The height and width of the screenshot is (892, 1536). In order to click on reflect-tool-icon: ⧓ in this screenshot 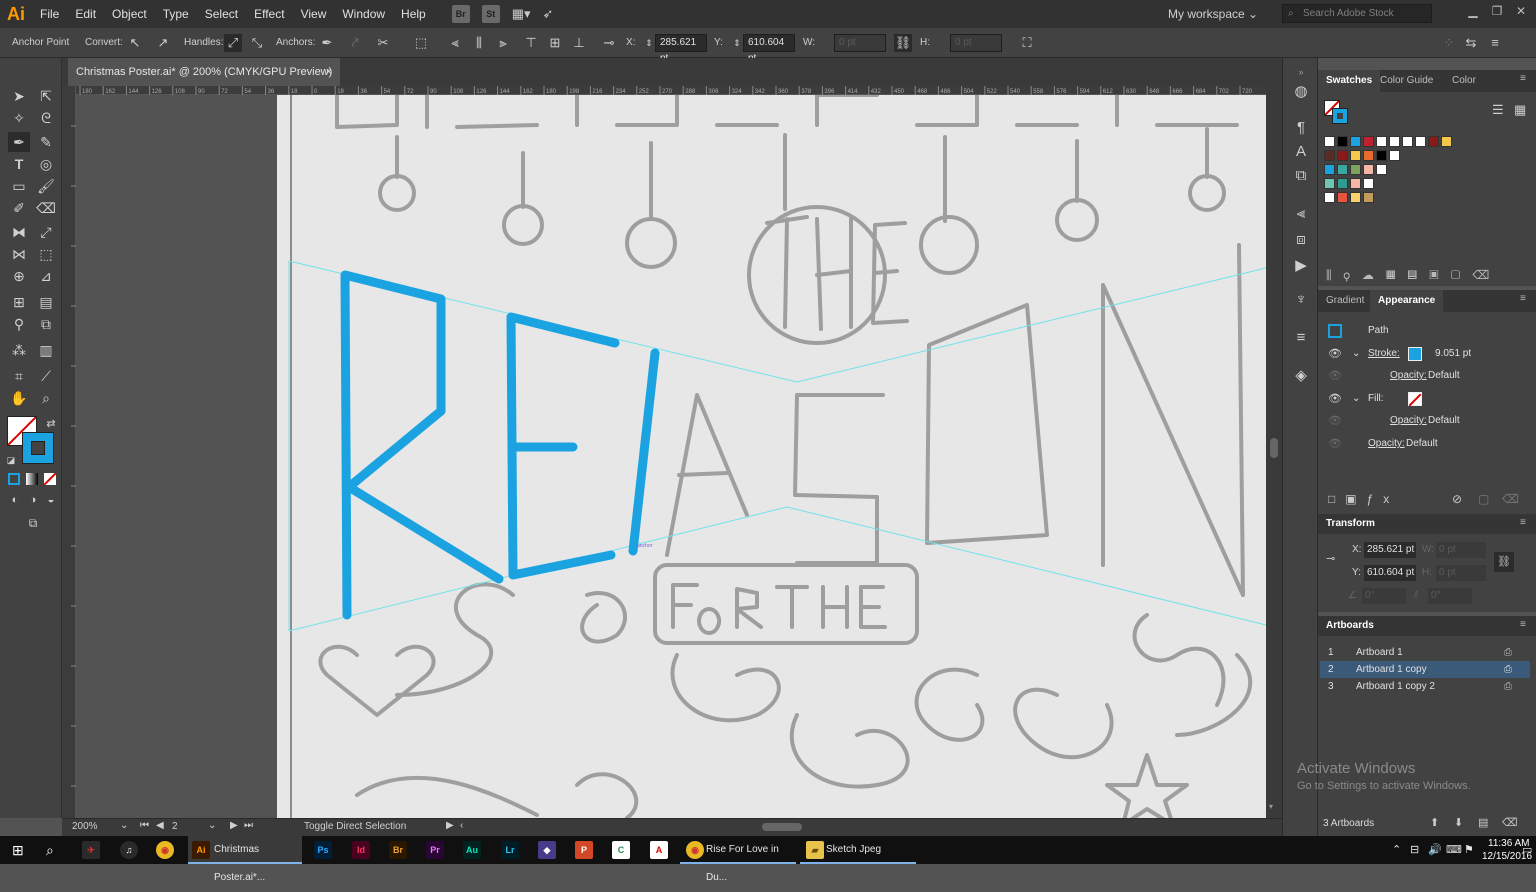, I will do `click(19, 232)`.